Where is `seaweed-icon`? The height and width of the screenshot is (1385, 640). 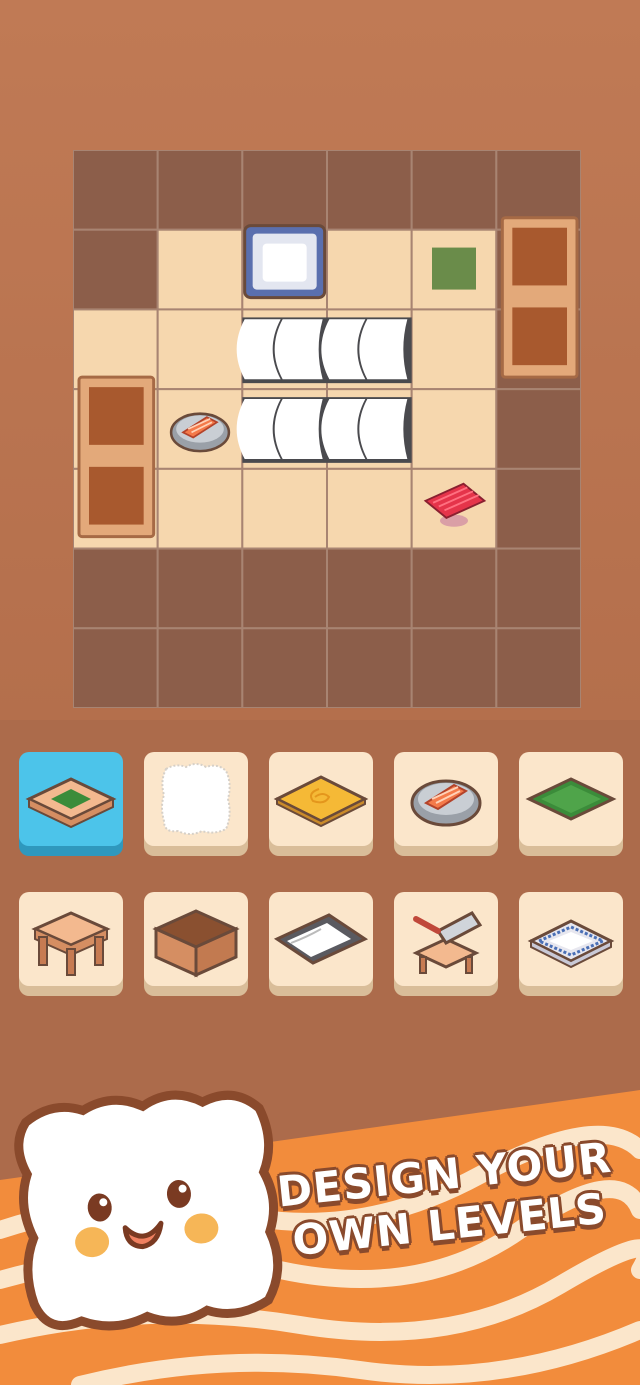 seaweed-icon is located at coordinates (571, 799).